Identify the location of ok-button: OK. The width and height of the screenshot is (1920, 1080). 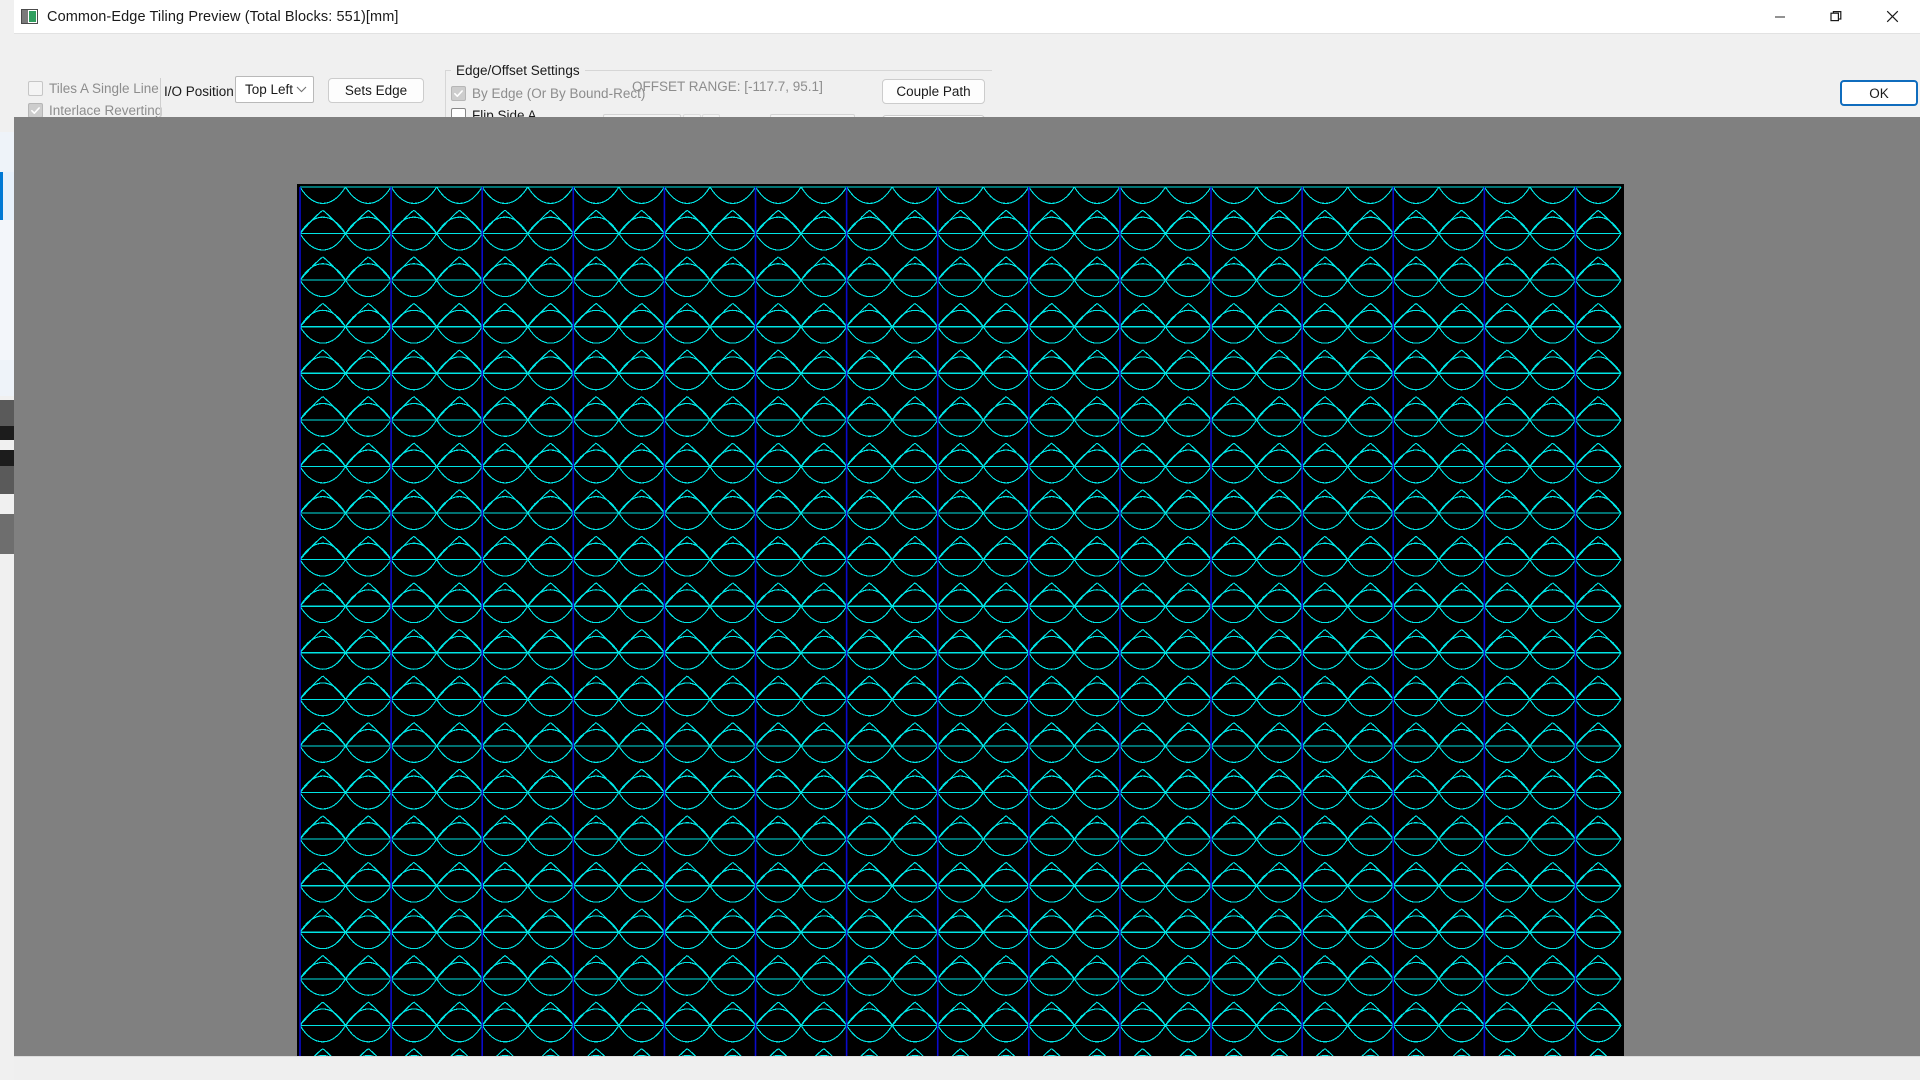
(1879, 93).